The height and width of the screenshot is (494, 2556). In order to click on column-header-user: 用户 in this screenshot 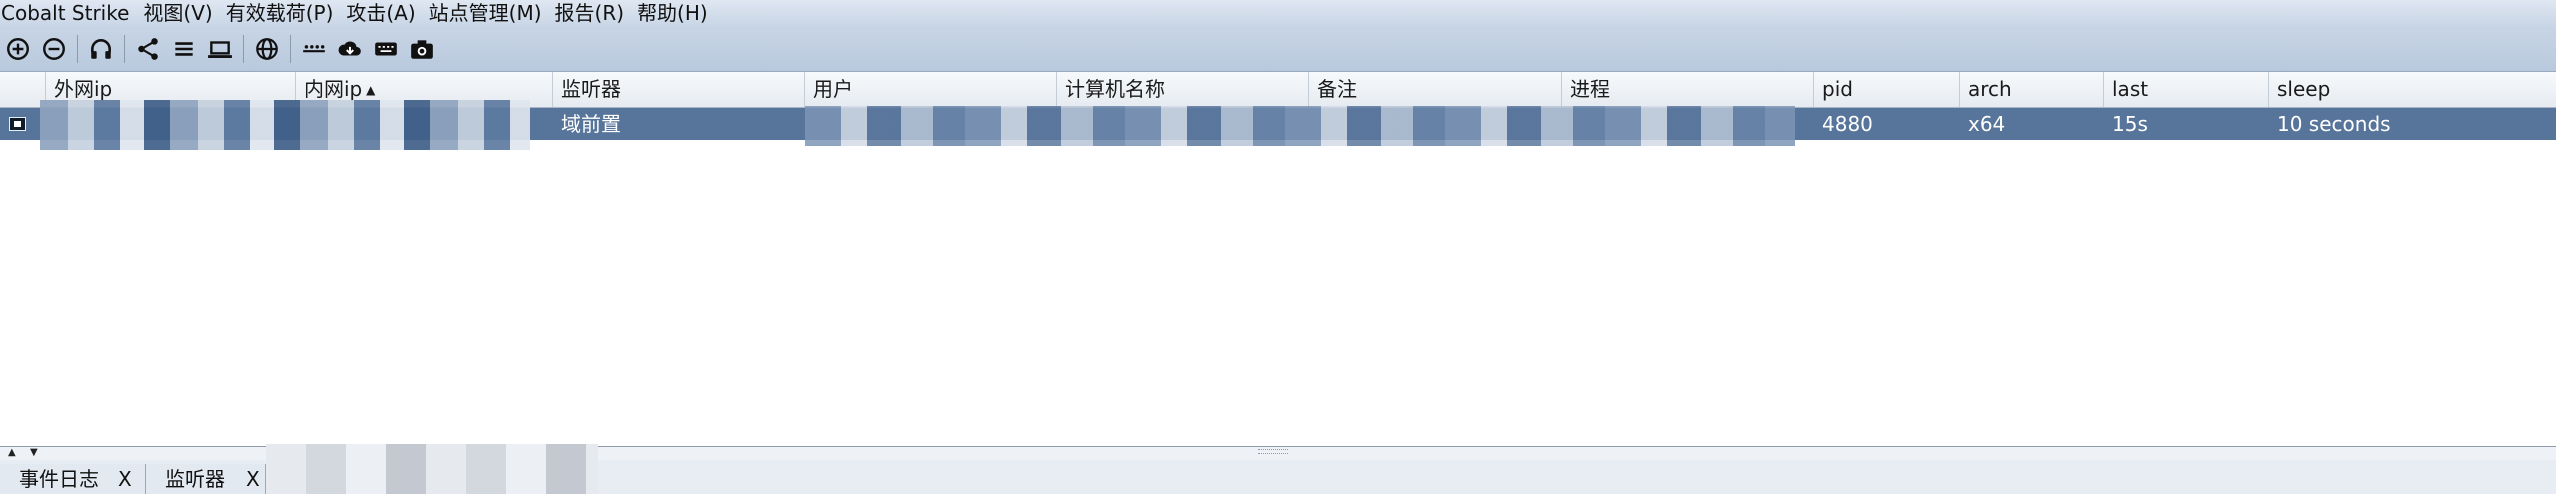, I will do `click(931, 89)`.